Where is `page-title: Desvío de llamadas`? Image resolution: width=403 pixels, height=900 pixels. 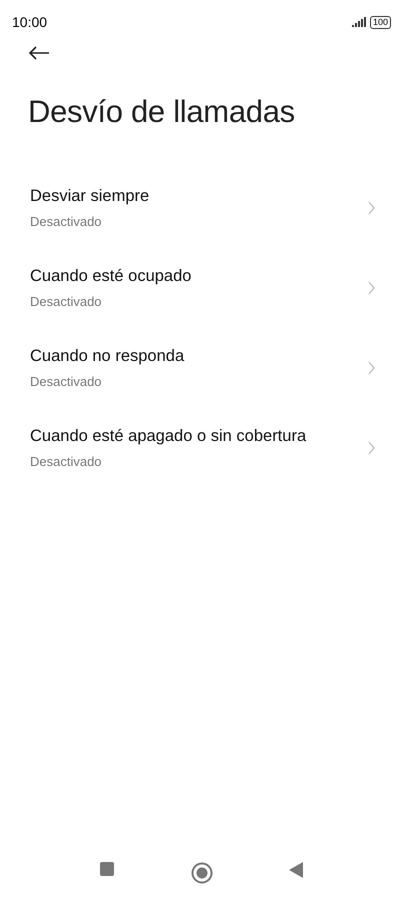
page-title: Desvío de llamadas is located at coordinates (162, 112).